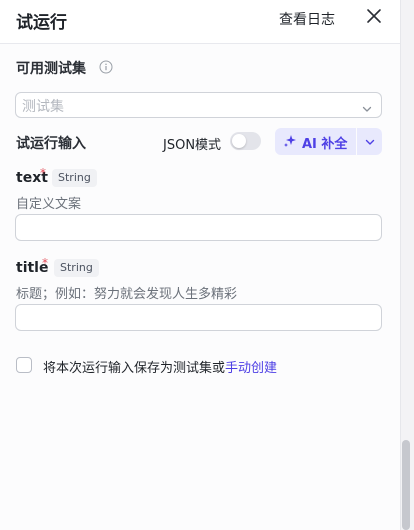 The height and width of the screenshot is (530, 414). Describe the element at coordinates (192, 145) in the screenshot. I see `json-mode-label: JSON模式` at that location.